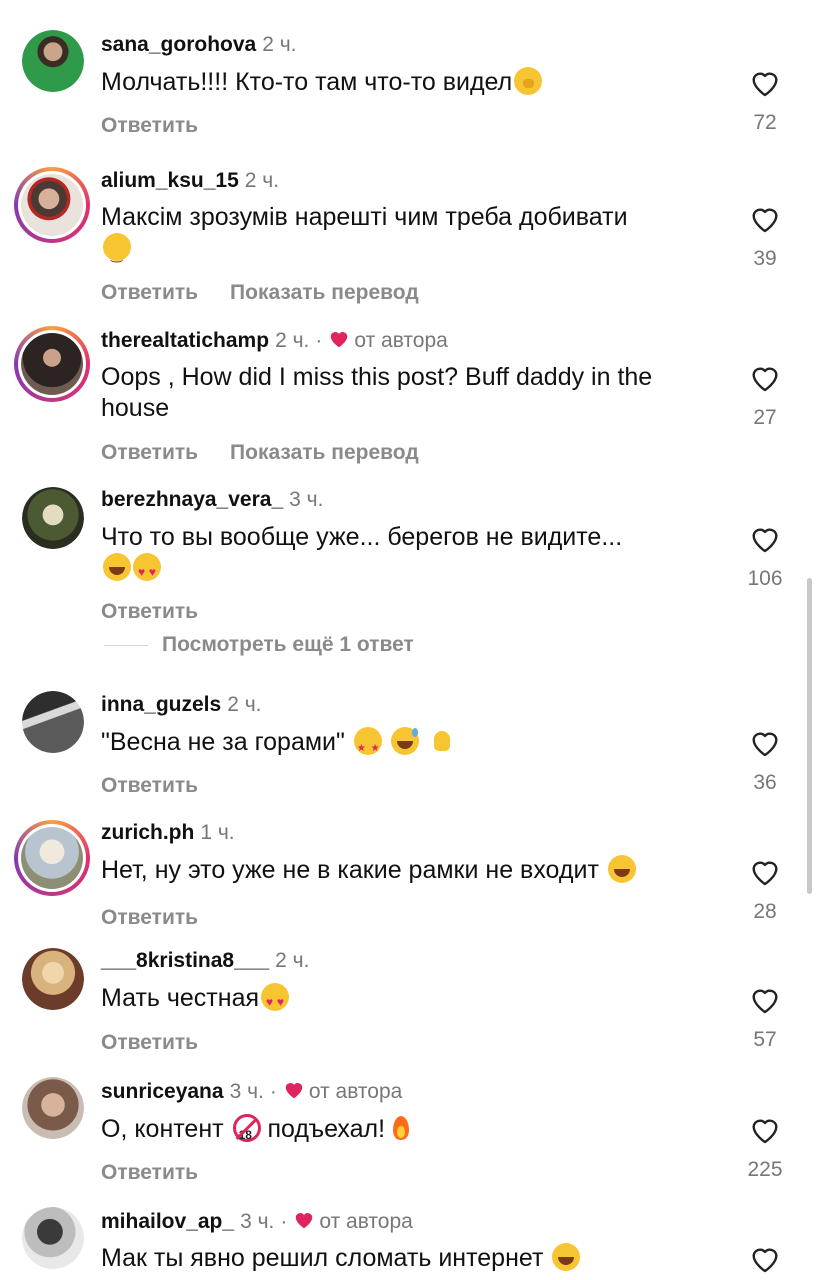  I want to click on view-more-replies-label: Посмотреть ещё 1 ответ, so click(288, 644).